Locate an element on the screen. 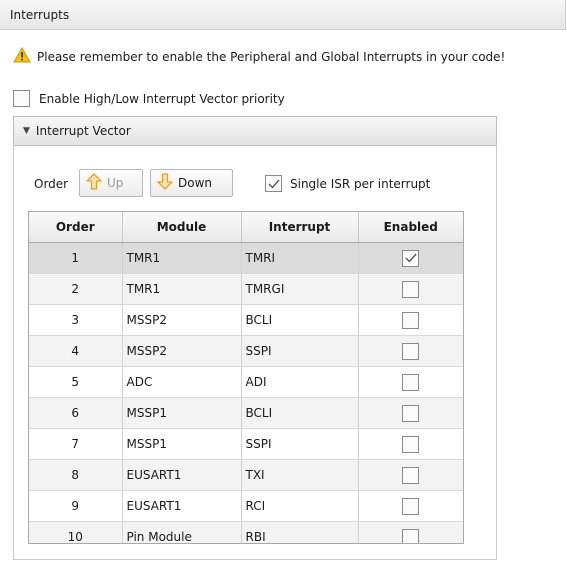 The height and width of the screenshot is (562, 567). column-header-interrupt: Interrupt is located at coordinates (300, 227).